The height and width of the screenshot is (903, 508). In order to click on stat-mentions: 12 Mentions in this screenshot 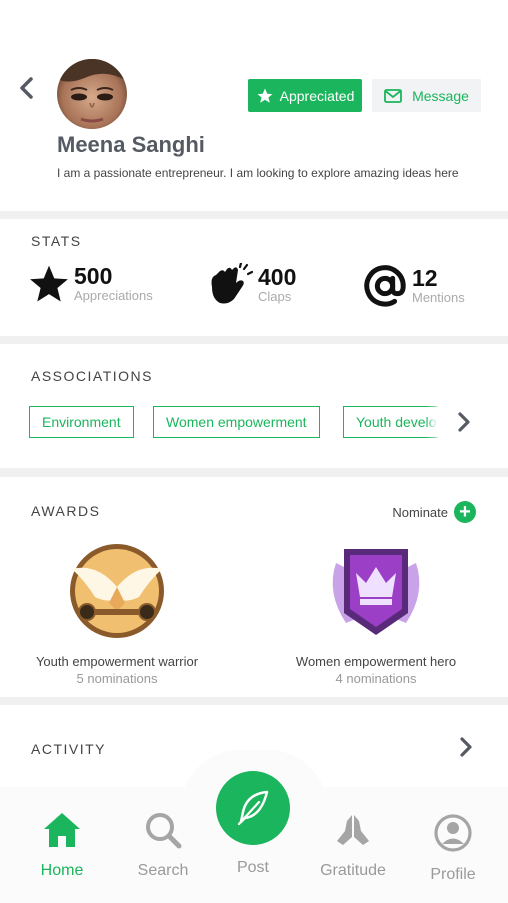, I will do `click(413, 286)`.